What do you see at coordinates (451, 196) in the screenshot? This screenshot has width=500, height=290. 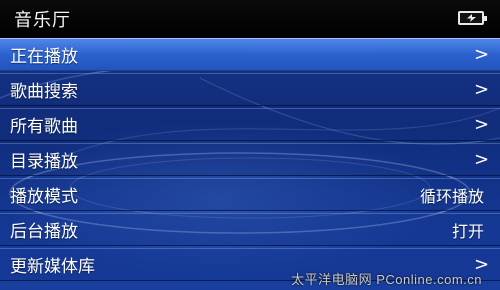 I see `menu-item-value: 循环播放` at bounding box center [451, 196].